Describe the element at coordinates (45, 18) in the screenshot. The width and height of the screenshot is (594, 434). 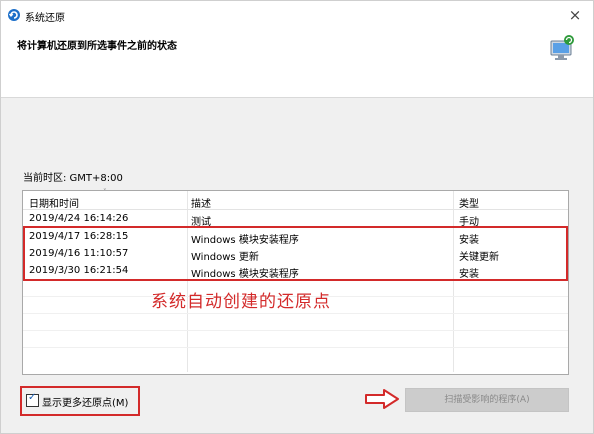
I see `window-title: 系统还原` at that location.